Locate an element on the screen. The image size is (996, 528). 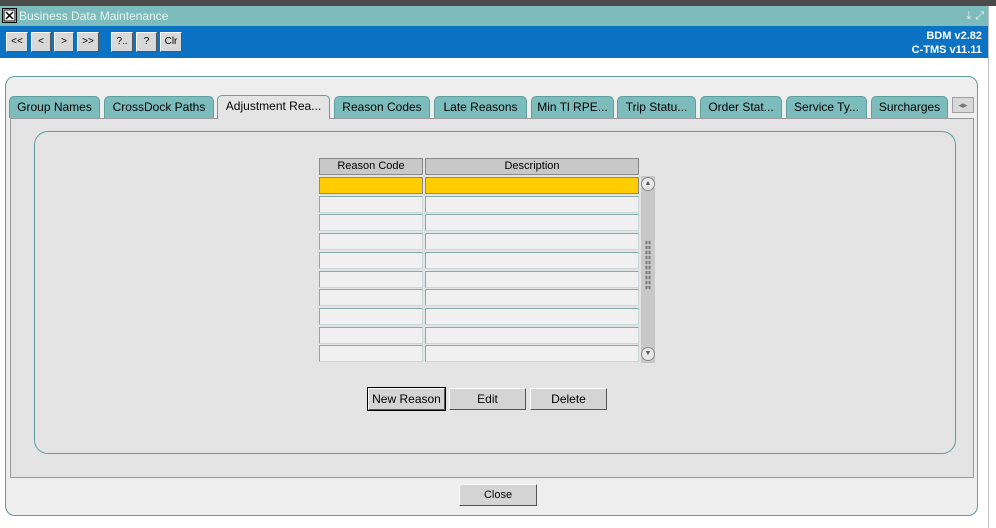
edit-button: Edit is located at coordinates (487, 399).